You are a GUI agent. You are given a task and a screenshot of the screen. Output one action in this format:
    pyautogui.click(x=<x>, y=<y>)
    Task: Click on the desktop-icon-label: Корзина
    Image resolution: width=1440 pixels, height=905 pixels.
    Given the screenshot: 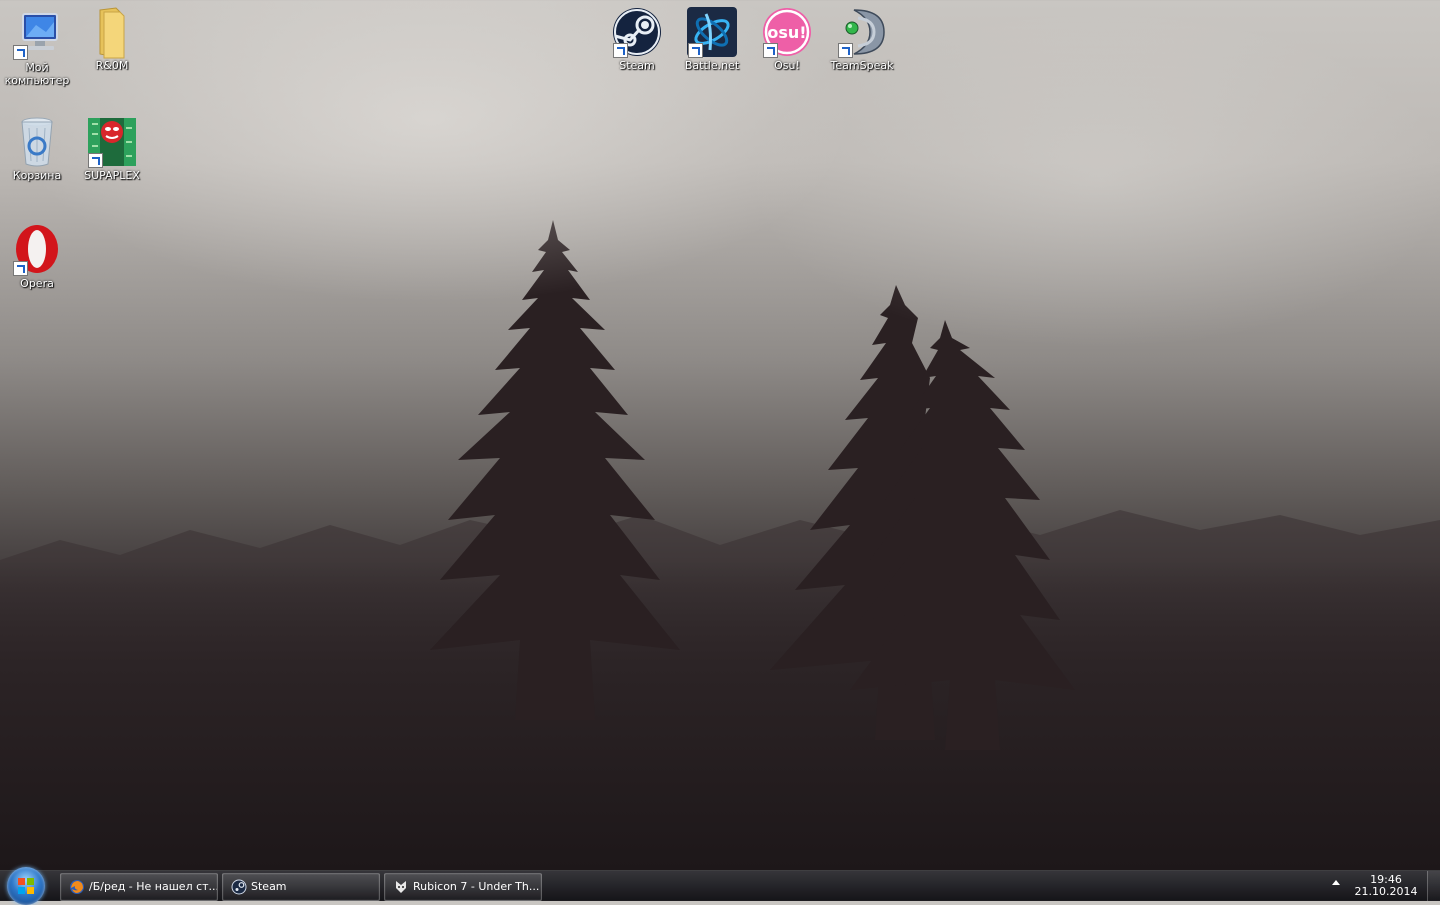 What is the action you would take?
    pyautogui.click(x=37, y=175)
    